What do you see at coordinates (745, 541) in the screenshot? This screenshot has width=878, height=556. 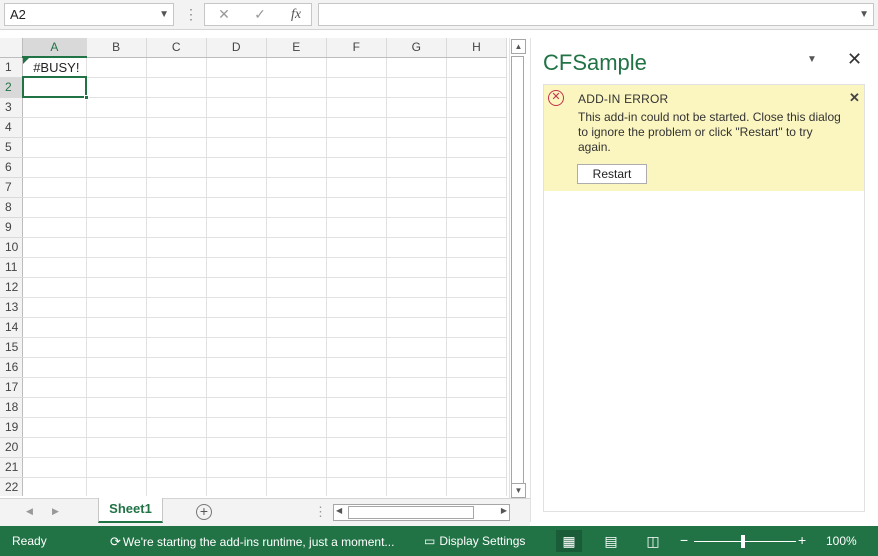 I see `zoom-slider-track` at bounding box center [745, 541].